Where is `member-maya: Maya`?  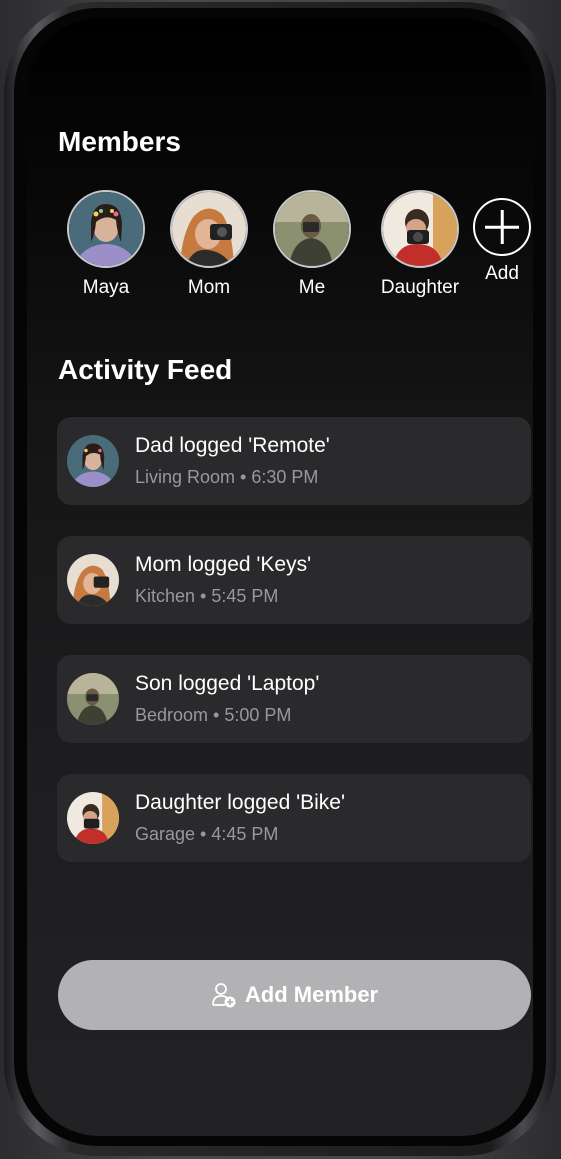
member-maya: Maya is located at coordinates (106, 244).